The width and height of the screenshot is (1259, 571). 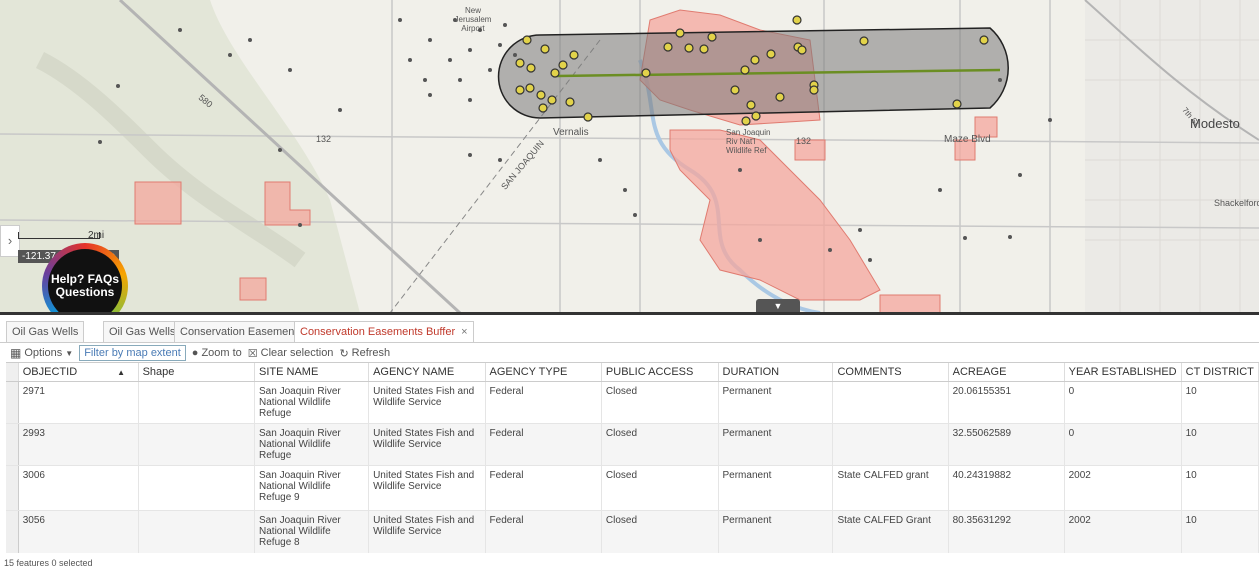 I want to click on grid-icon: ▦, so click(x=16, y=353).